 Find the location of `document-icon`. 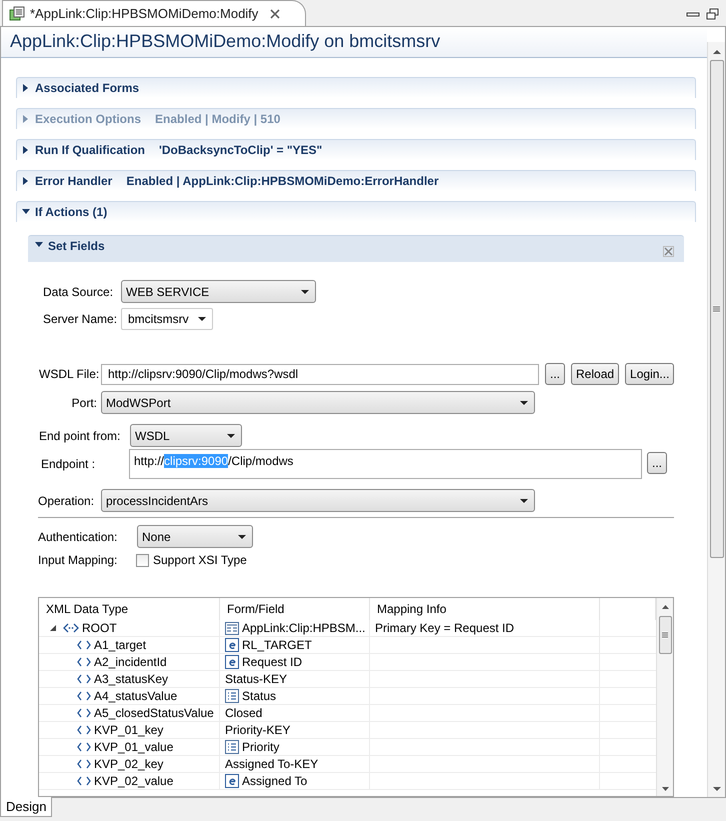

document-icon is located at coordinates (17, 14).